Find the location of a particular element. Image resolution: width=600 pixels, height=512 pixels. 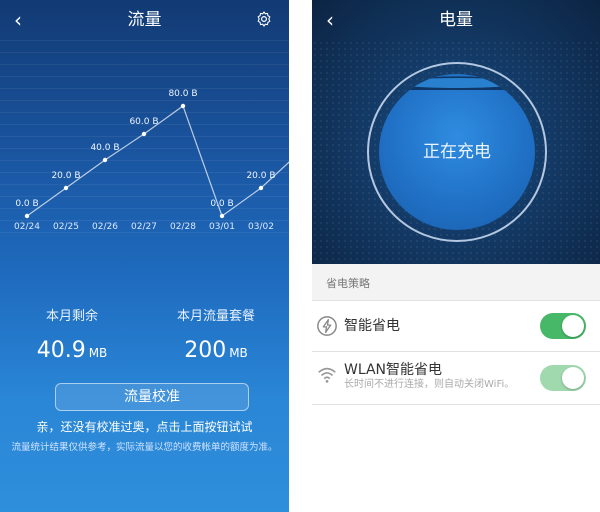

x-tick-label: 02/28 is located at coordinates (183, 227).